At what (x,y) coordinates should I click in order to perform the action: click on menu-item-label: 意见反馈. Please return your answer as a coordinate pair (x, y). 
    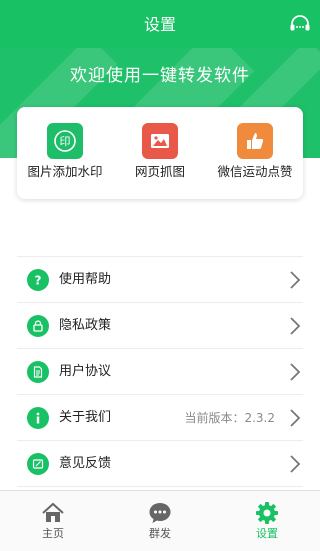
    Looking at the image, I should click on (85, 463).